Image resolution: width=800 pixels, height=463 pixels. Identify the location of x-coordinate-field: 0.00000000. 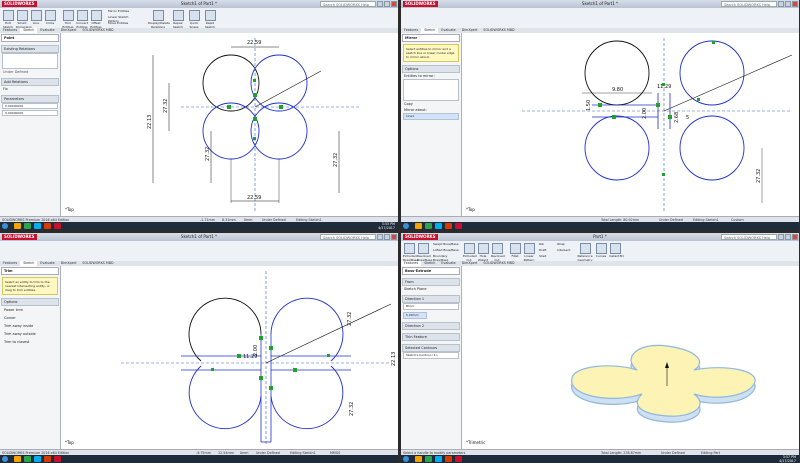
(30, 106).